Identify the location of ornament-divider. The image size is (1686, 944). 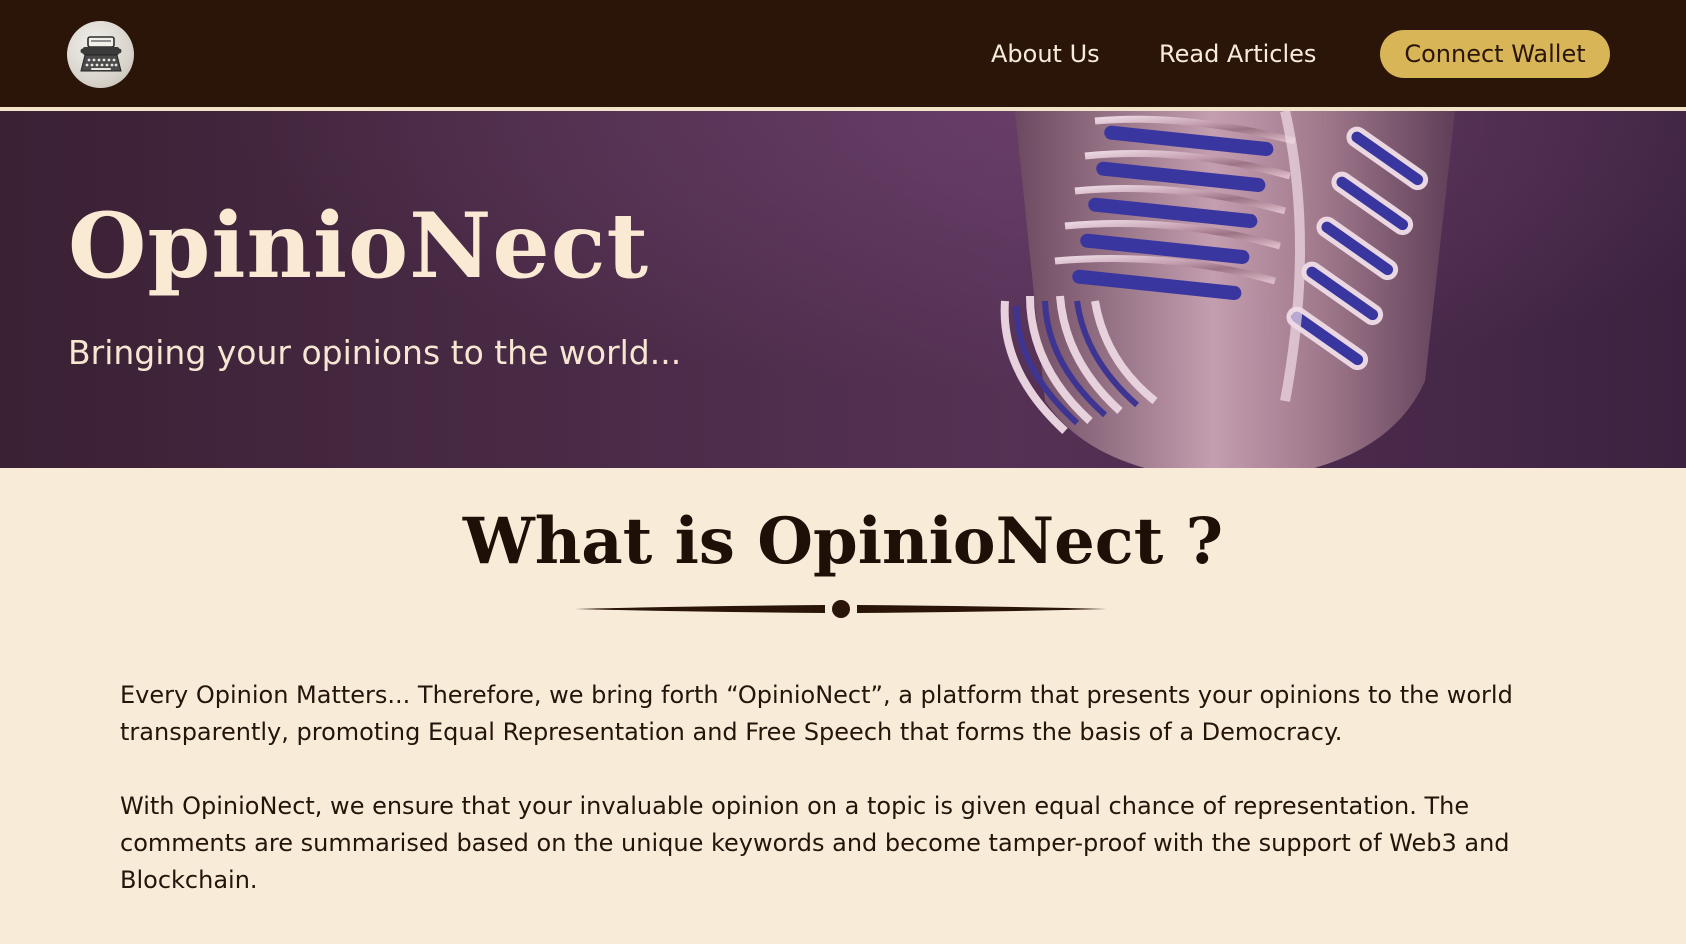
(841, 609).